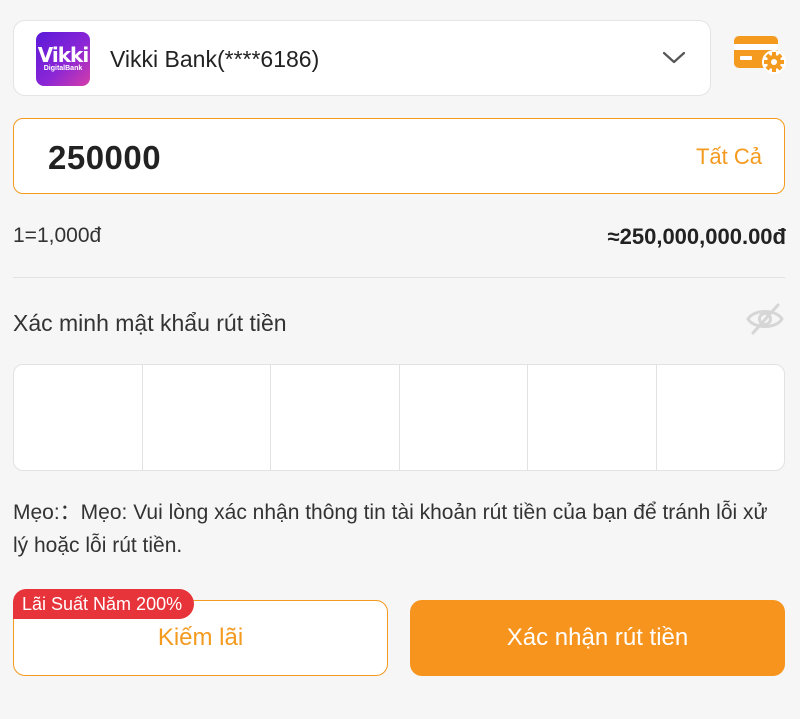 This screenshot has width=800, height=719. What do you see at coordinates (57, 235) in the screenshot?
I see `exchange-rate: 1=1,000đ` at bounding box center [57, 235].